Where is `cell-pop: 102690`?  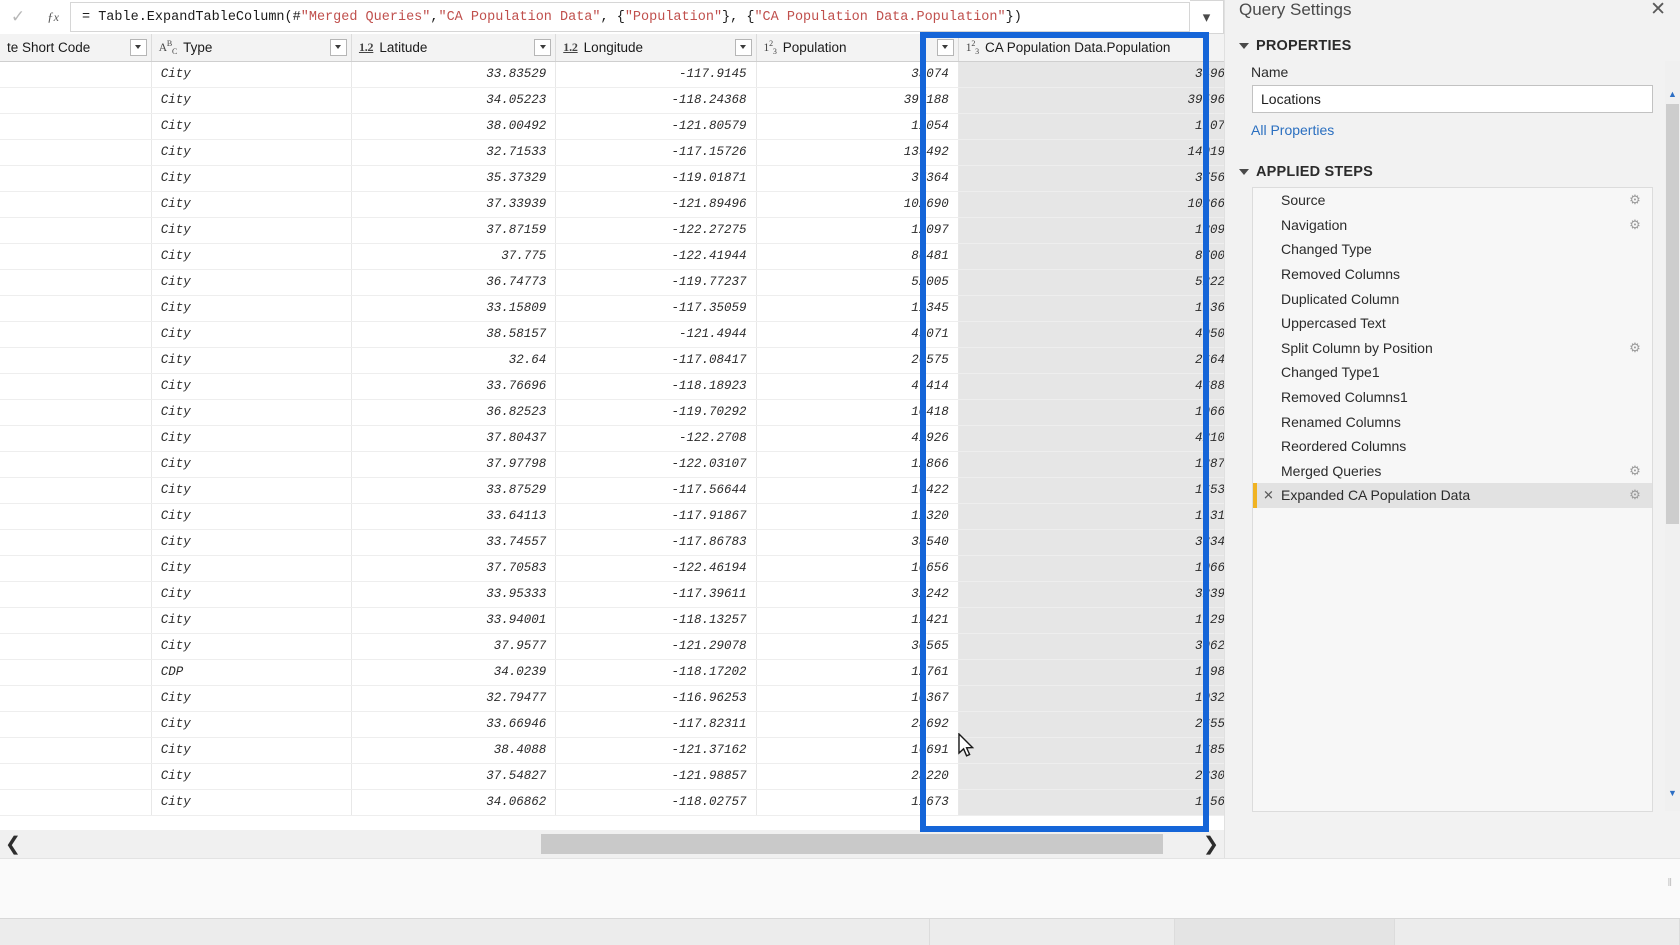
cell-pop: 102690 is located at coordinates (857, 204).